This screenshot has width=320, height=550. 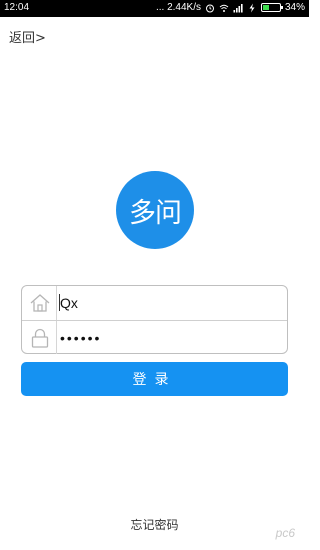 I want to click on forgot-password-link: 忘记密码, so click(x=154, y=524).